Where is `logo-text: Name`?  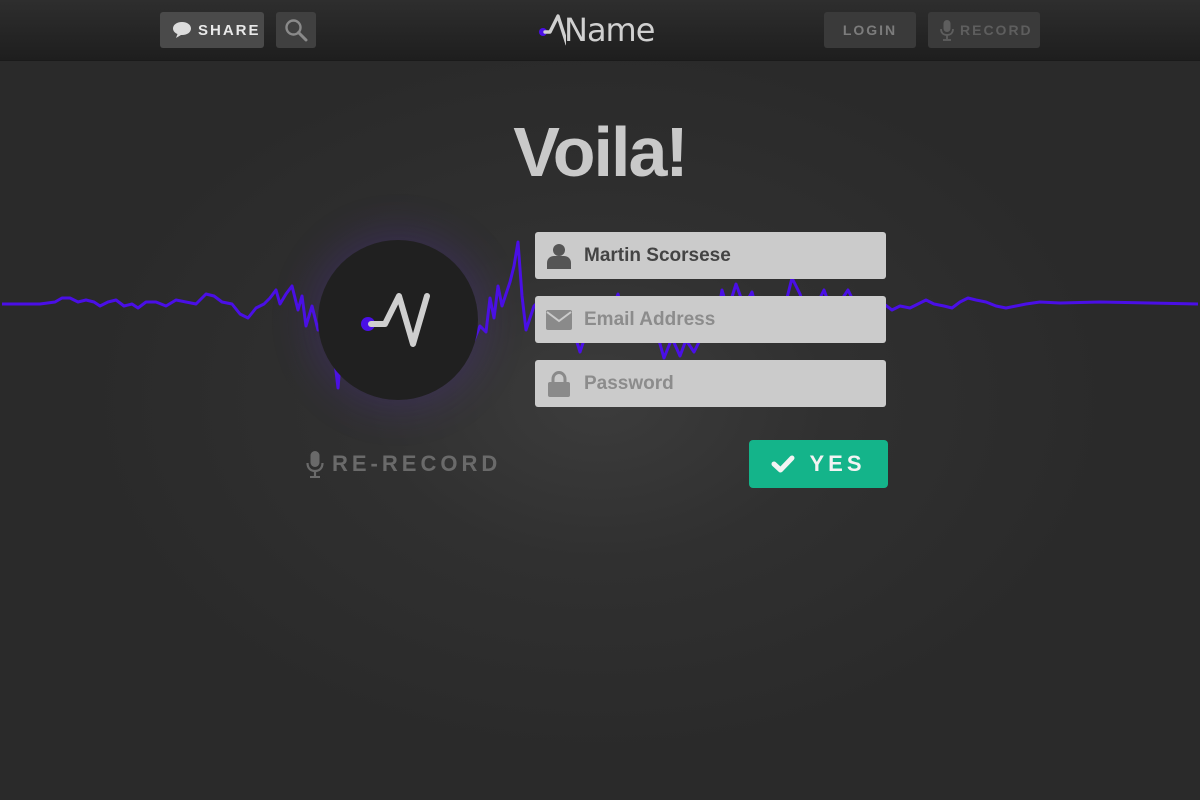
logo-text: Name is located at coordinates (609, 30).